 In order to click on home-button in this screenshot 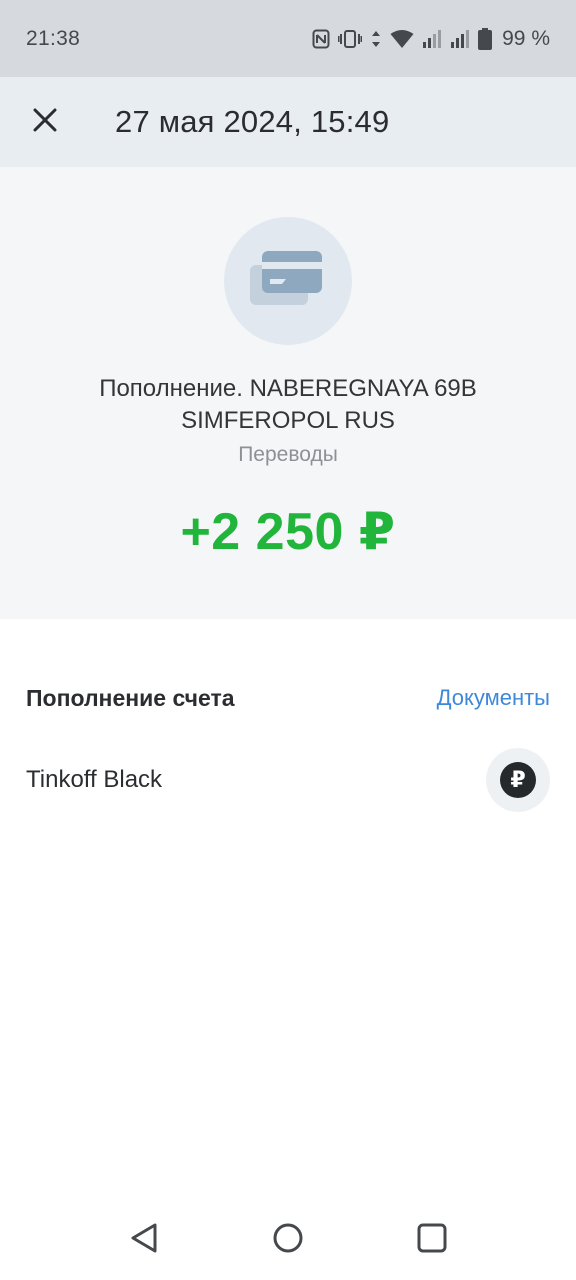, I will do `click(288, 1240)`.